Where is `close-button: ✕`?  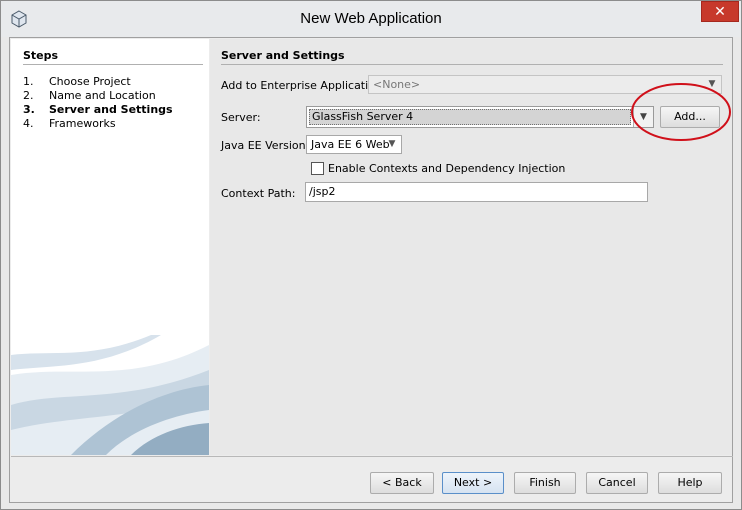
close-button: ✕ is located at coordinates (720, 11).